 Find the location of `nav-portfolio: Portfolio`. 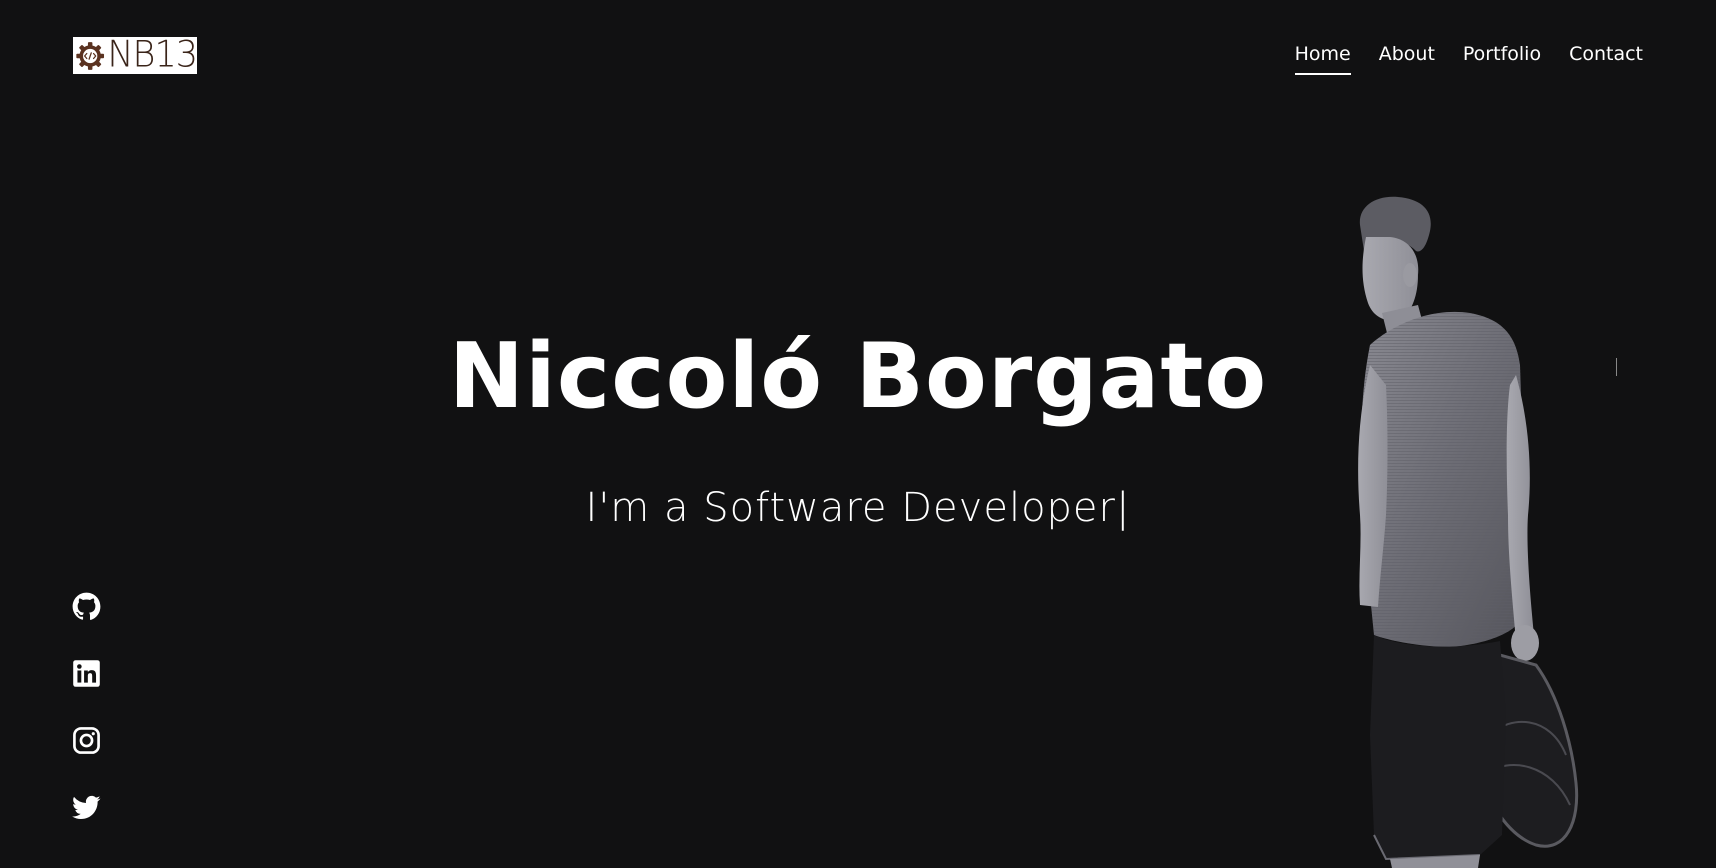

nav-portfolio: Portfolio is located at coordinates (1502, 57).